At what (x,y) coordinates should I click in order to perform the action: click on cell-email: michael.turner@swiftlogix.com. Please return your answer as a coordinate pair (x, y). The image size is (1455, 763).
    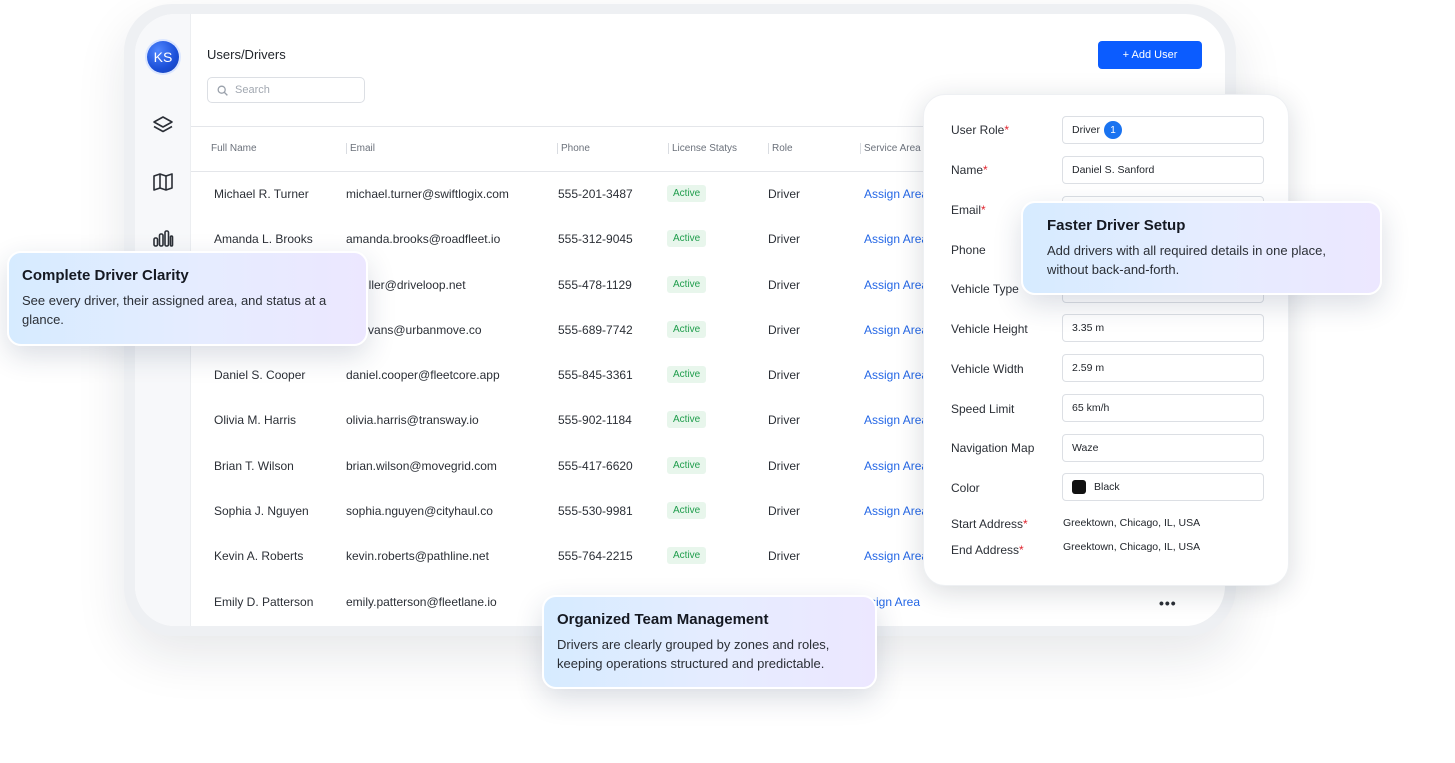
    Looking at the image, I should click on (427, 194).